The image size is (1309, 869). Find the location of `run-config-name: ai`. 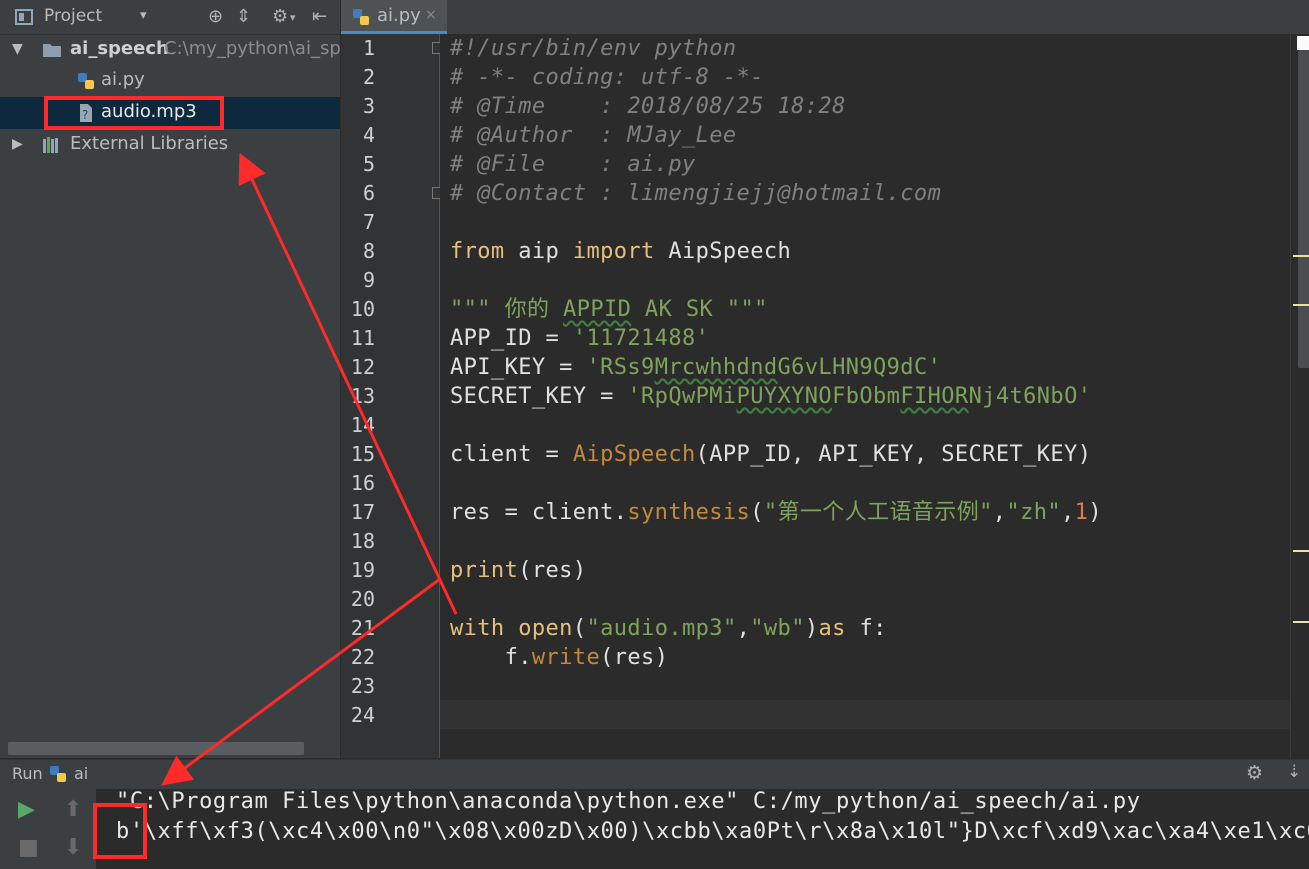

run-config-name: ai is located at coordinates (81, 773).